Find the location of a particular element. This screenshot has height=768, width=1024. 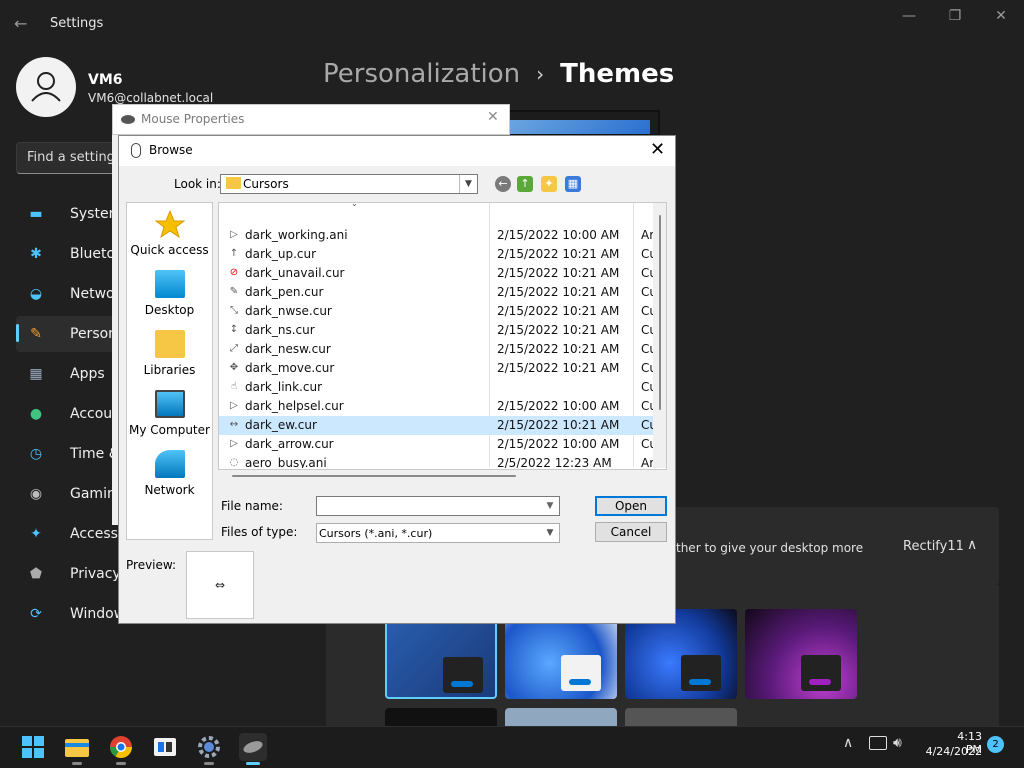

mouse-properties-icon is located at coordinates (253, 749).